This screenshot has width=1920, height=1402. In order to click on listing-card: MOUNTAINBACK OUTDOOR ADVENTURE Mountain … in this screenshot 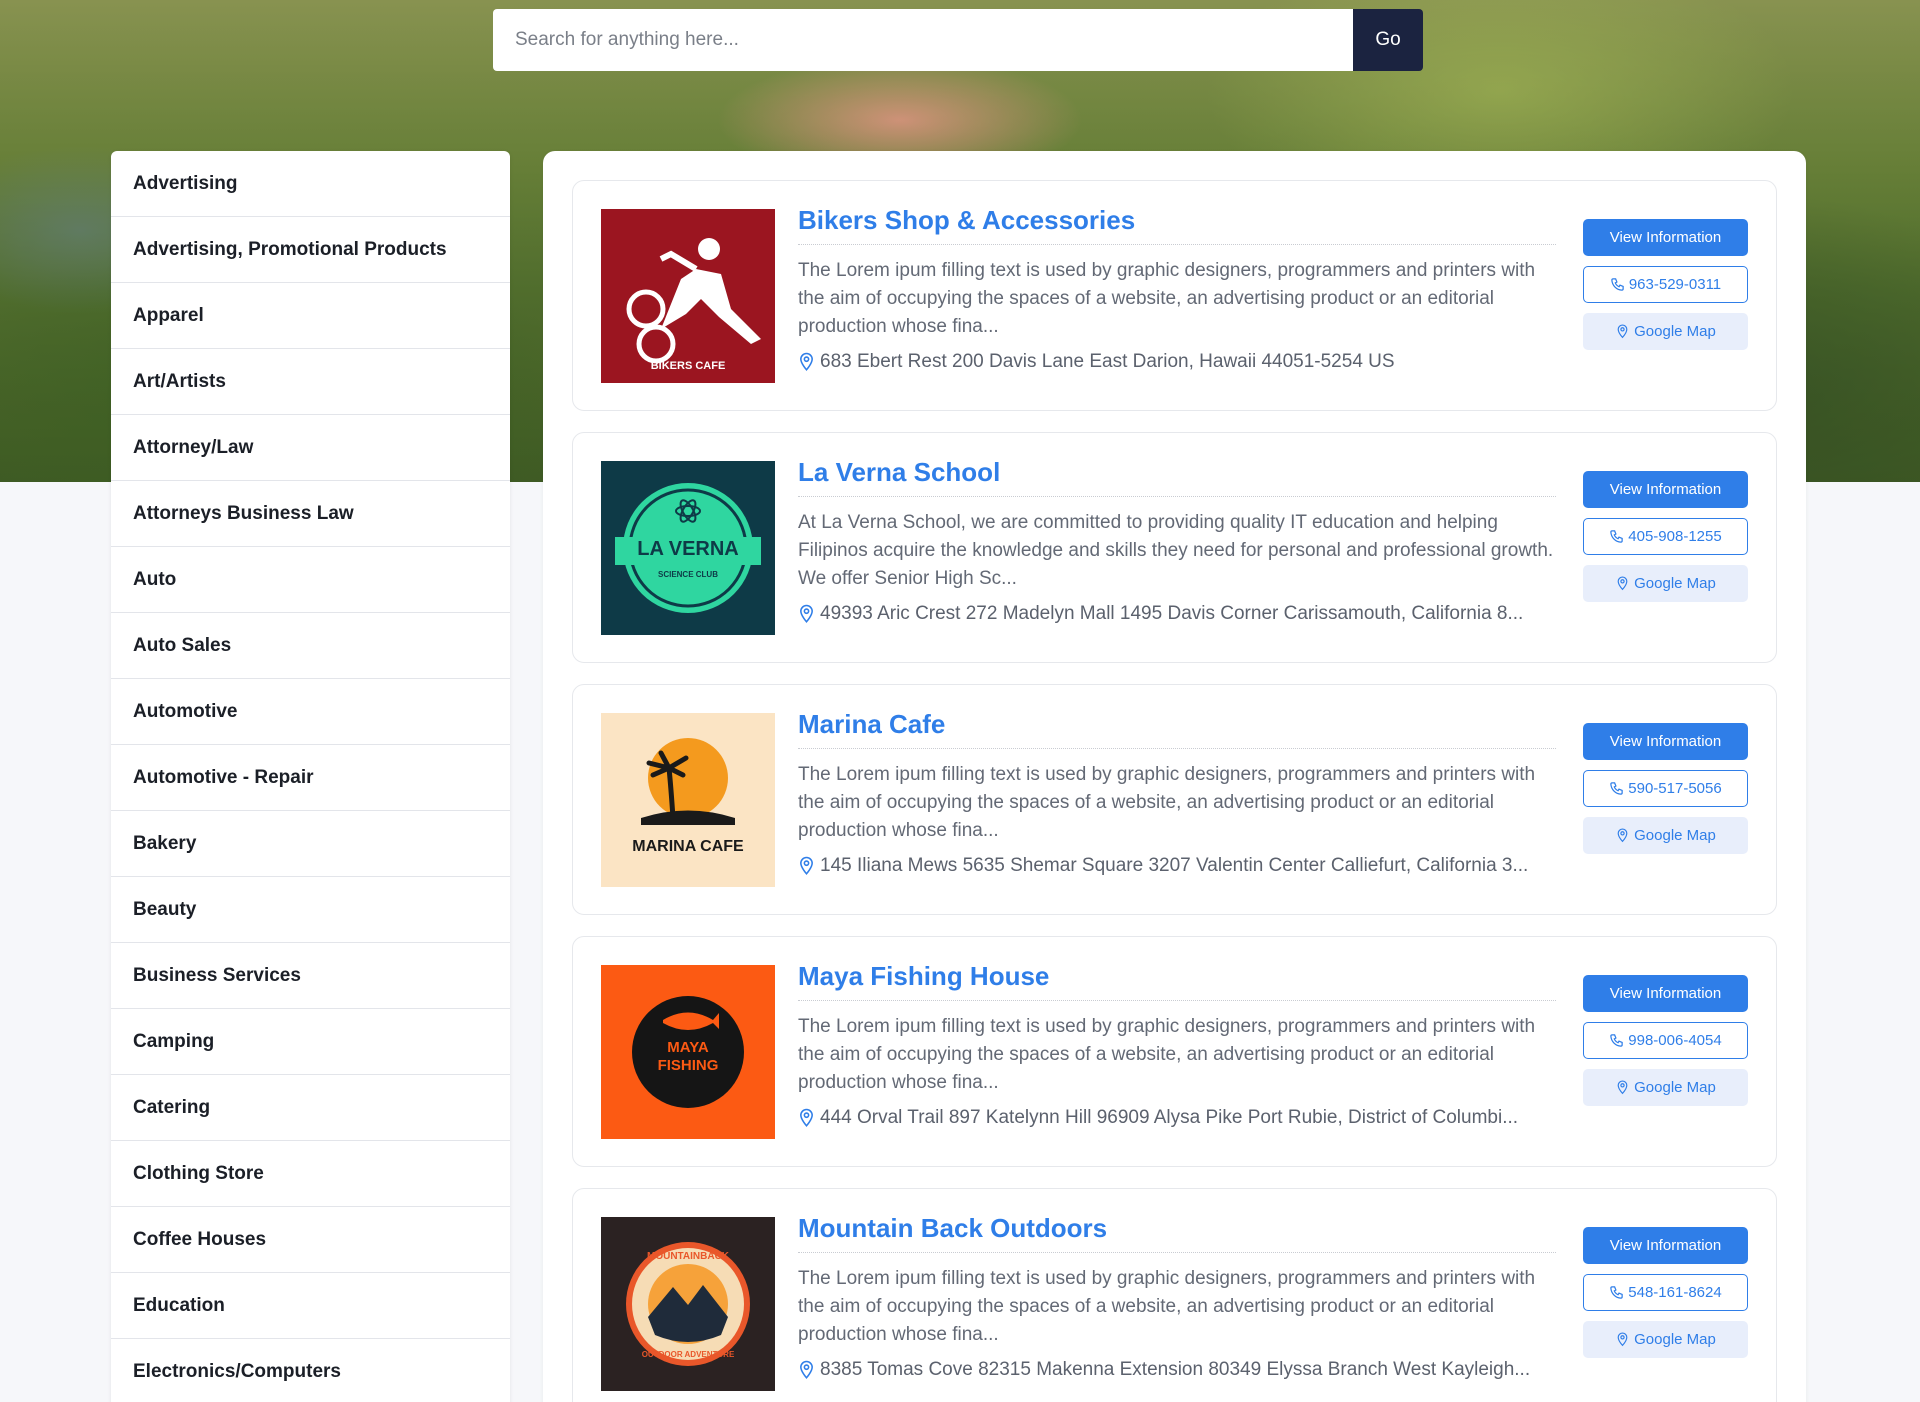, I will do `click(1174, 1295)`.